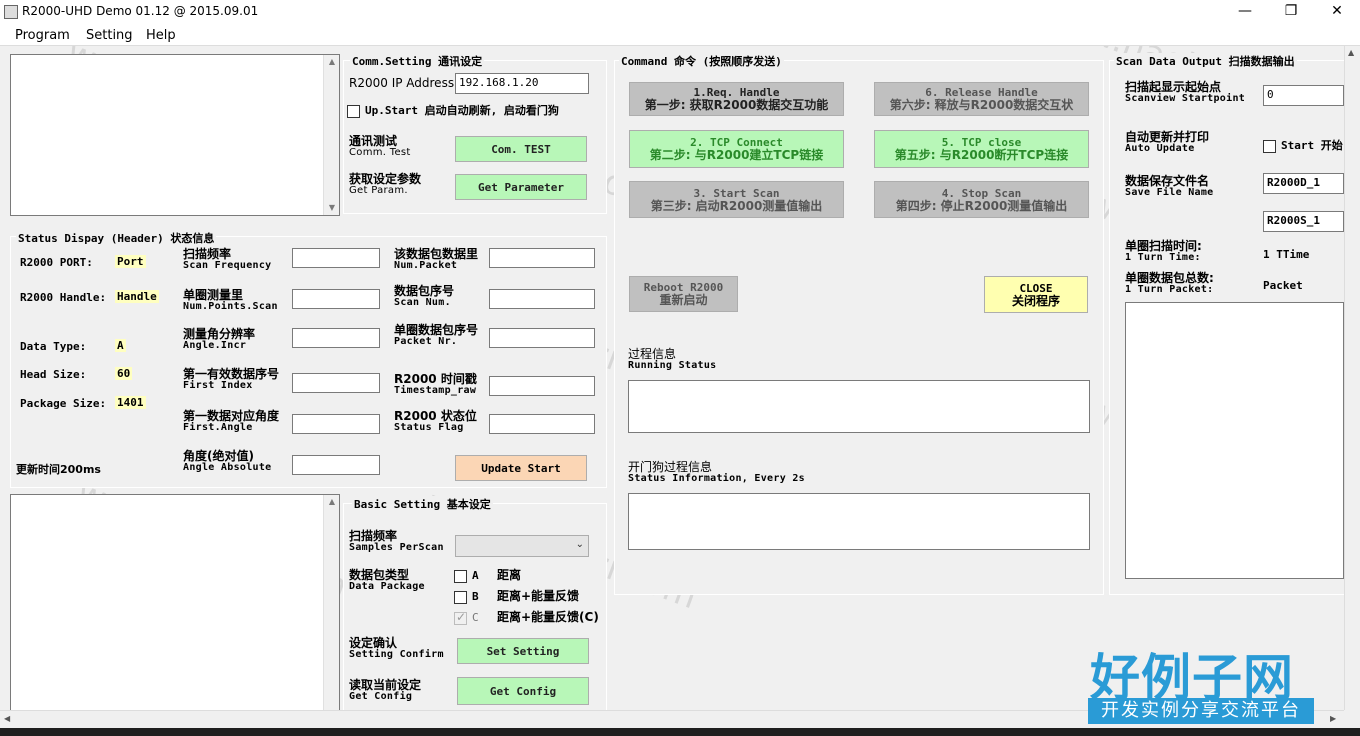 This screenshot has width=1360, height=736. What do you see at coordinates (542, 338) in the screenshot?
I see `packet-nr-field` at bounding box center [542, 338].